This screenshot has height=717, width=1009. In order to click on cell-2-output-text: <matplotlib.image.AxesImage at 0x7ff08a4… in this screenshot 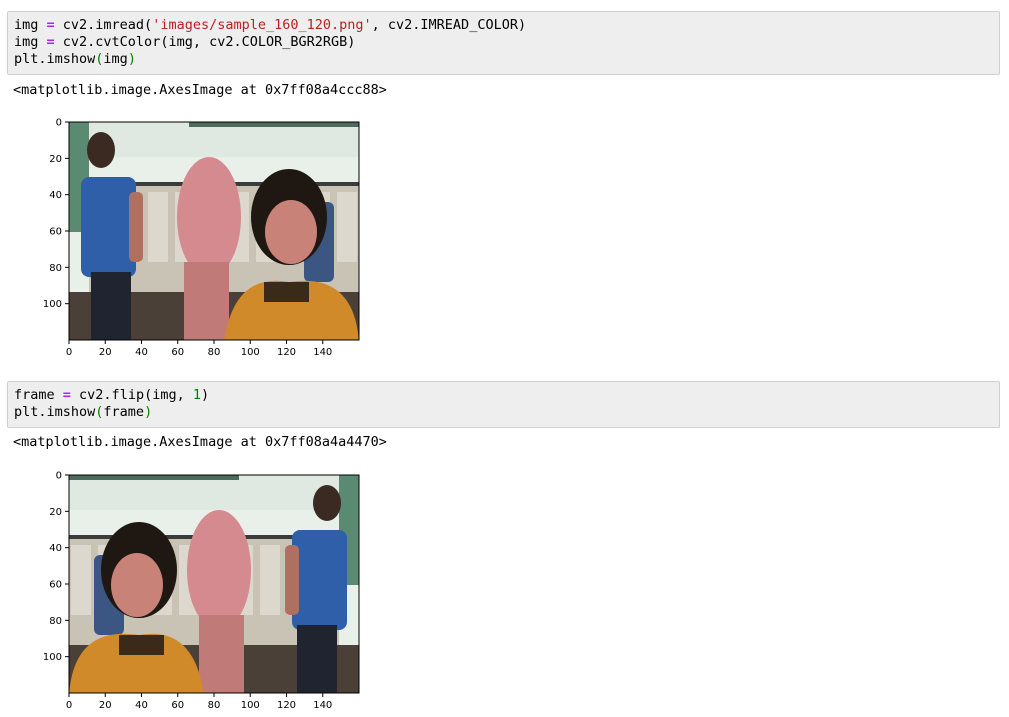, I will do `click(200, 442)`.